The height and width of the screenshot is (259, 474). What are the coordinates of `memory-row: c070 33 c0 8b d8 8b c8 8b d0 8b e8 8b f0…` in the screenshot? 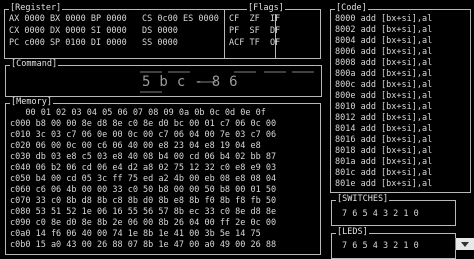 It's located at (143, 201).